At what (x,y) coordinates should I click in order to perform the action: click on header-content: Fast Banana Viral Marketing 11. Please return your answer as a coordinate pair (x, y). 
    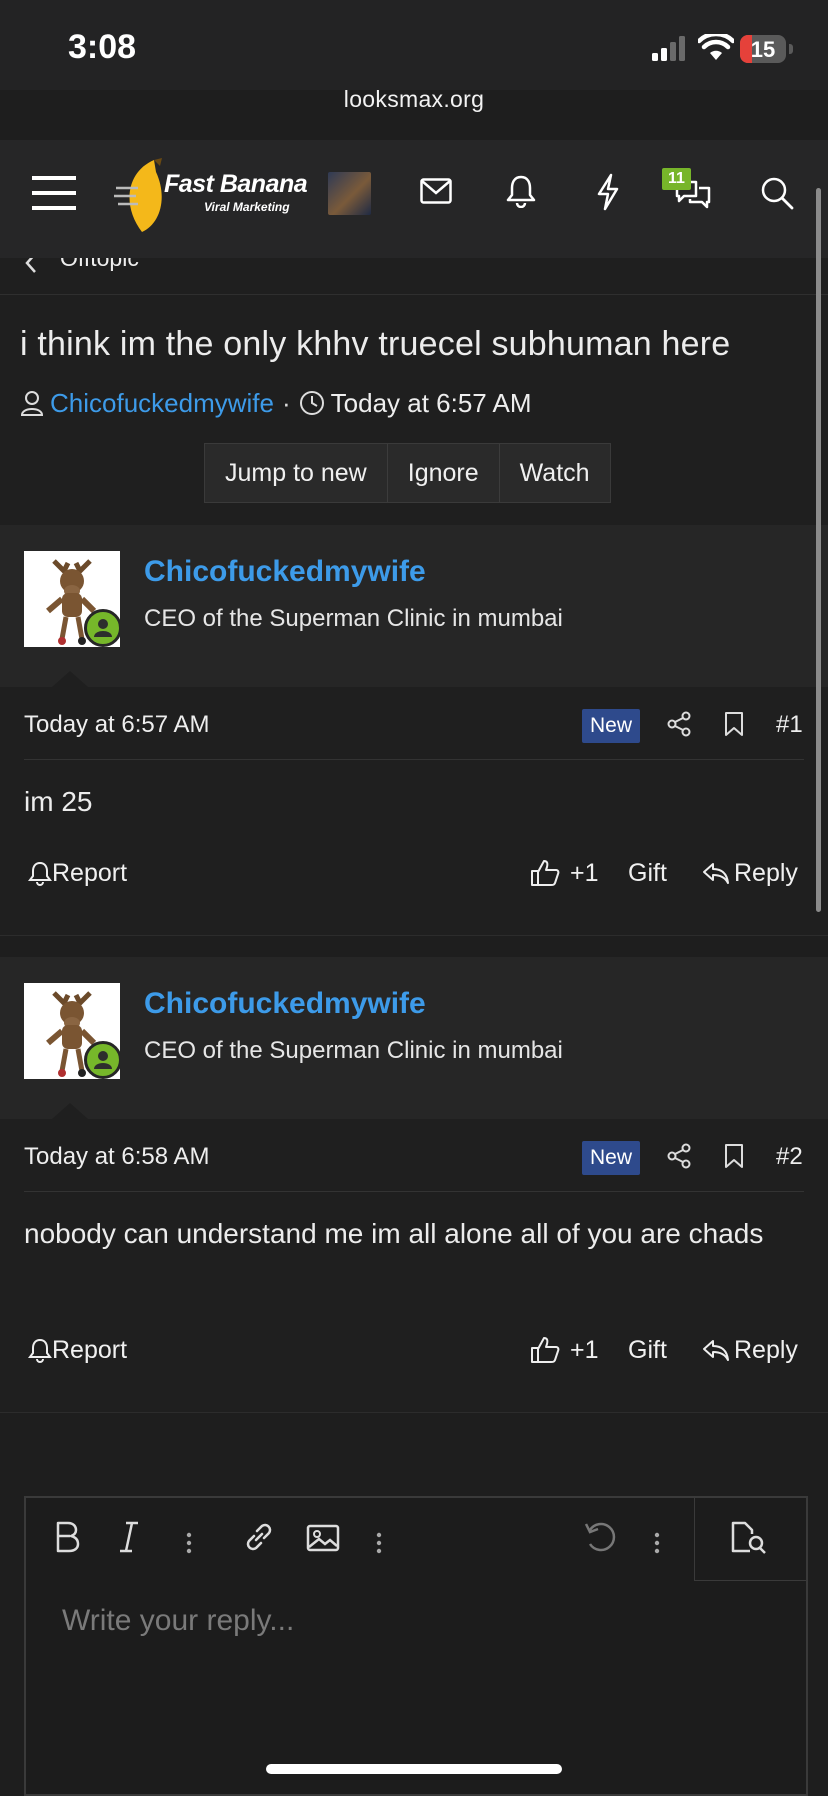
    Looking at the image, I should click on (414, 199).